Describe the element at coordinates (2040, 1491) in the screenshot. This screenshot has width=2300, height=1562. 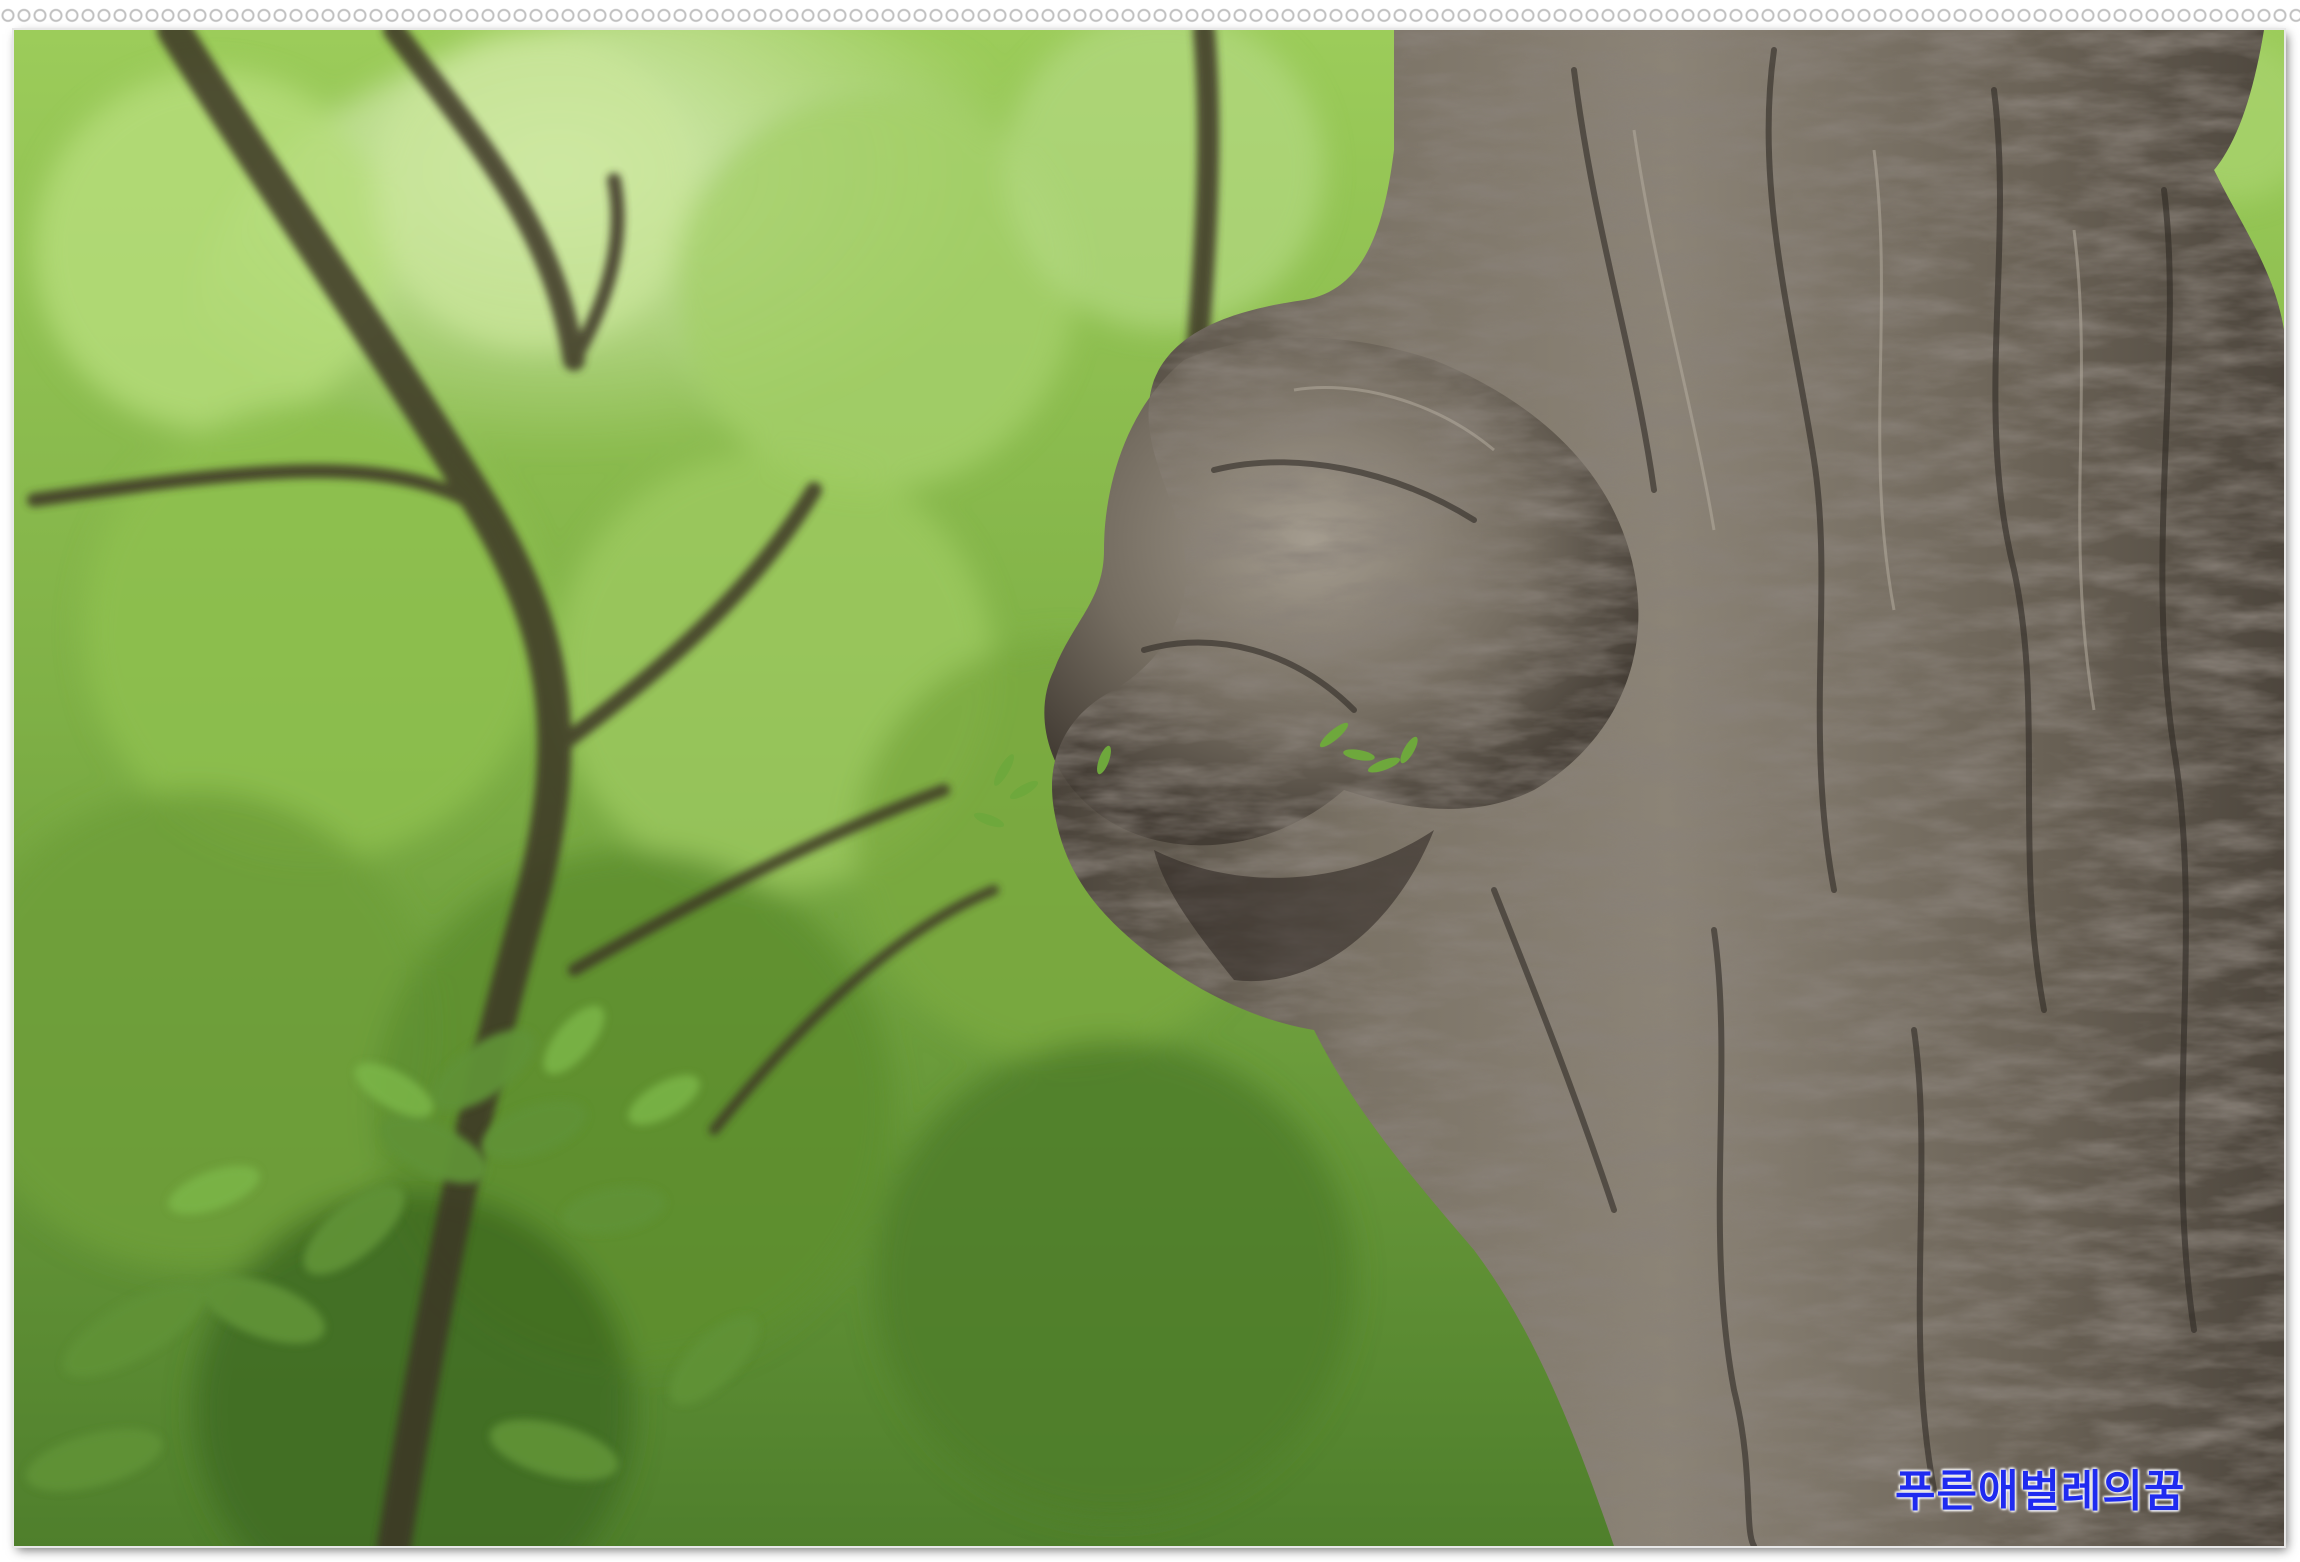
I see `watermark-text: 푸른애벌레의꿈` at that location.